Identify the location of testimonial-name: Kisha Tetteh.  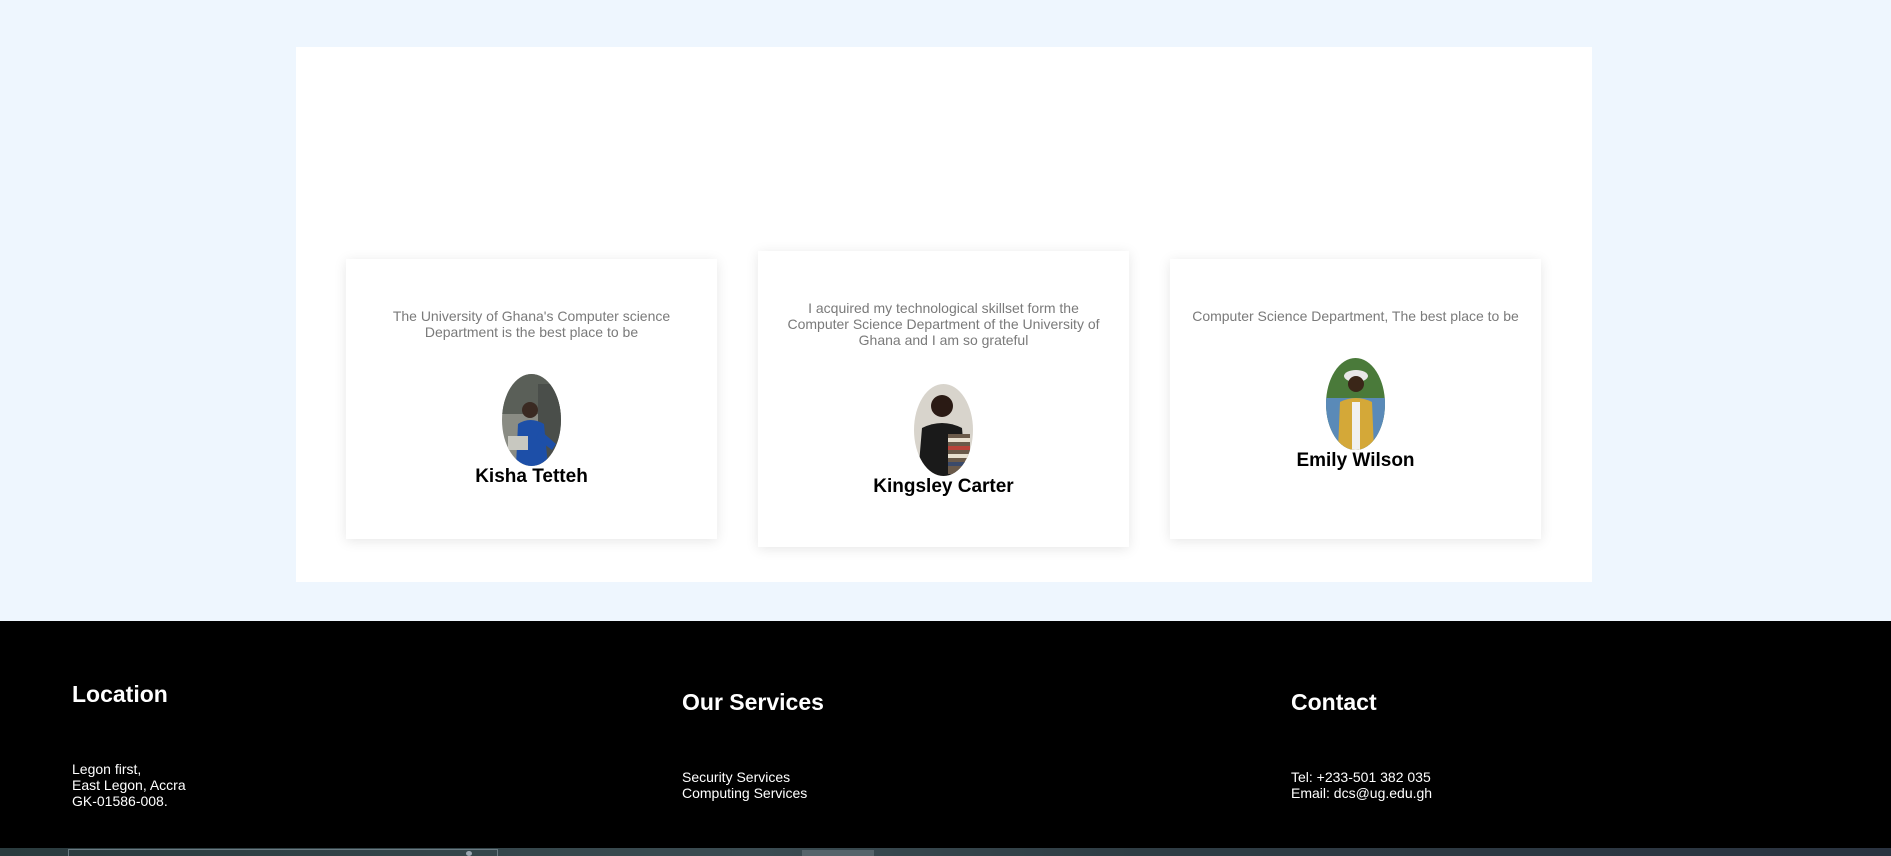
(531, 476).